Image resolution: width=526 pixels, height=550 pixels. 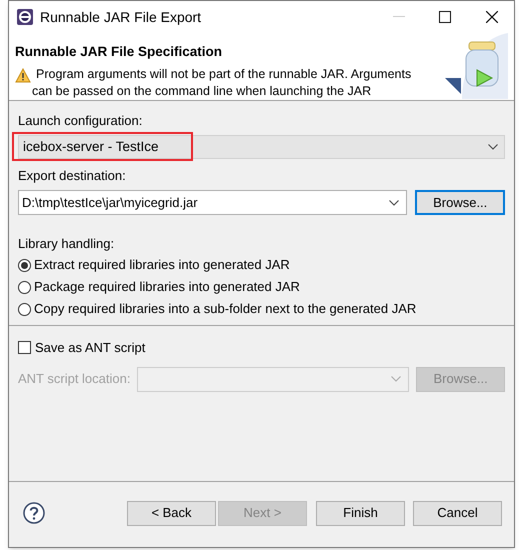 I want to click on field-label: ANT script location:, so click(x=75, y=379).